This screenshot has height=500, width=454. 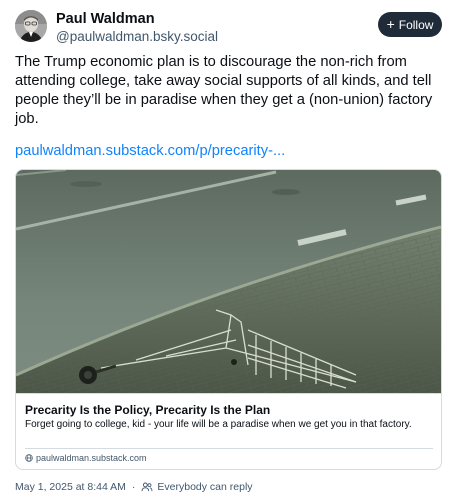 What do you see at coordinates (390, 24) in the screenshot?
I see `plus-icon: +` at bounding box center [390, 24].